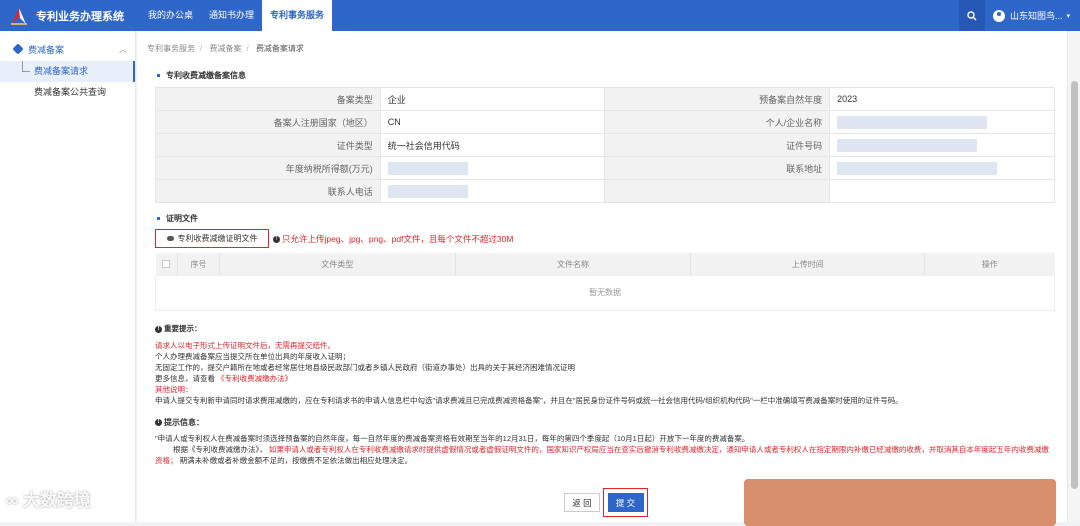  Describe the element at coordinates (582, 502) in the screenshot. I see `back-button: 返 回` at that location.